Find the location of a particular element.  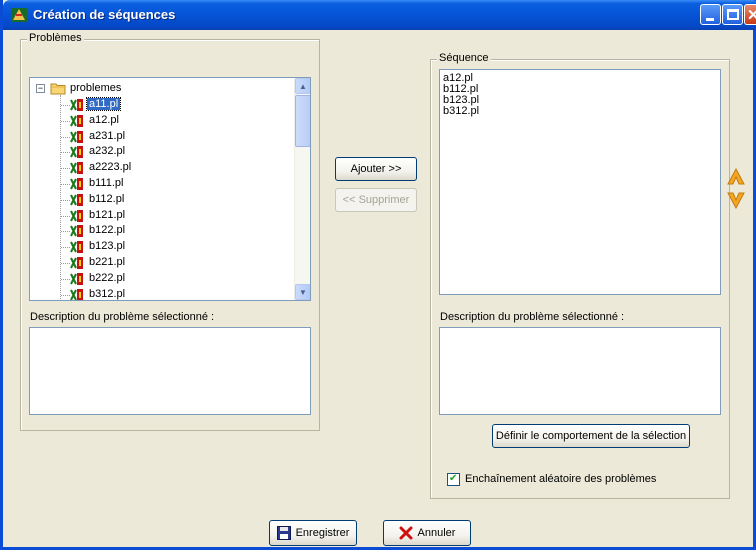

tree-item-label: b121.pl is located at coordinates (107, 214).